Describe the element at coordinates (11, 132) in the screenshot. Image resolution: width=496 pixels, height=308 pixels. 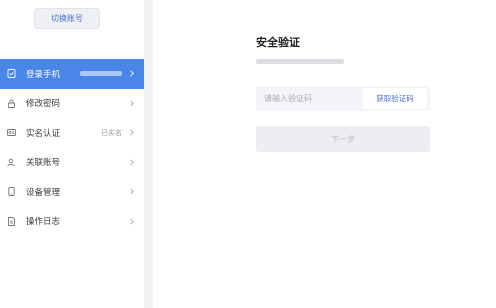
I see `id-card-icon` at that location.